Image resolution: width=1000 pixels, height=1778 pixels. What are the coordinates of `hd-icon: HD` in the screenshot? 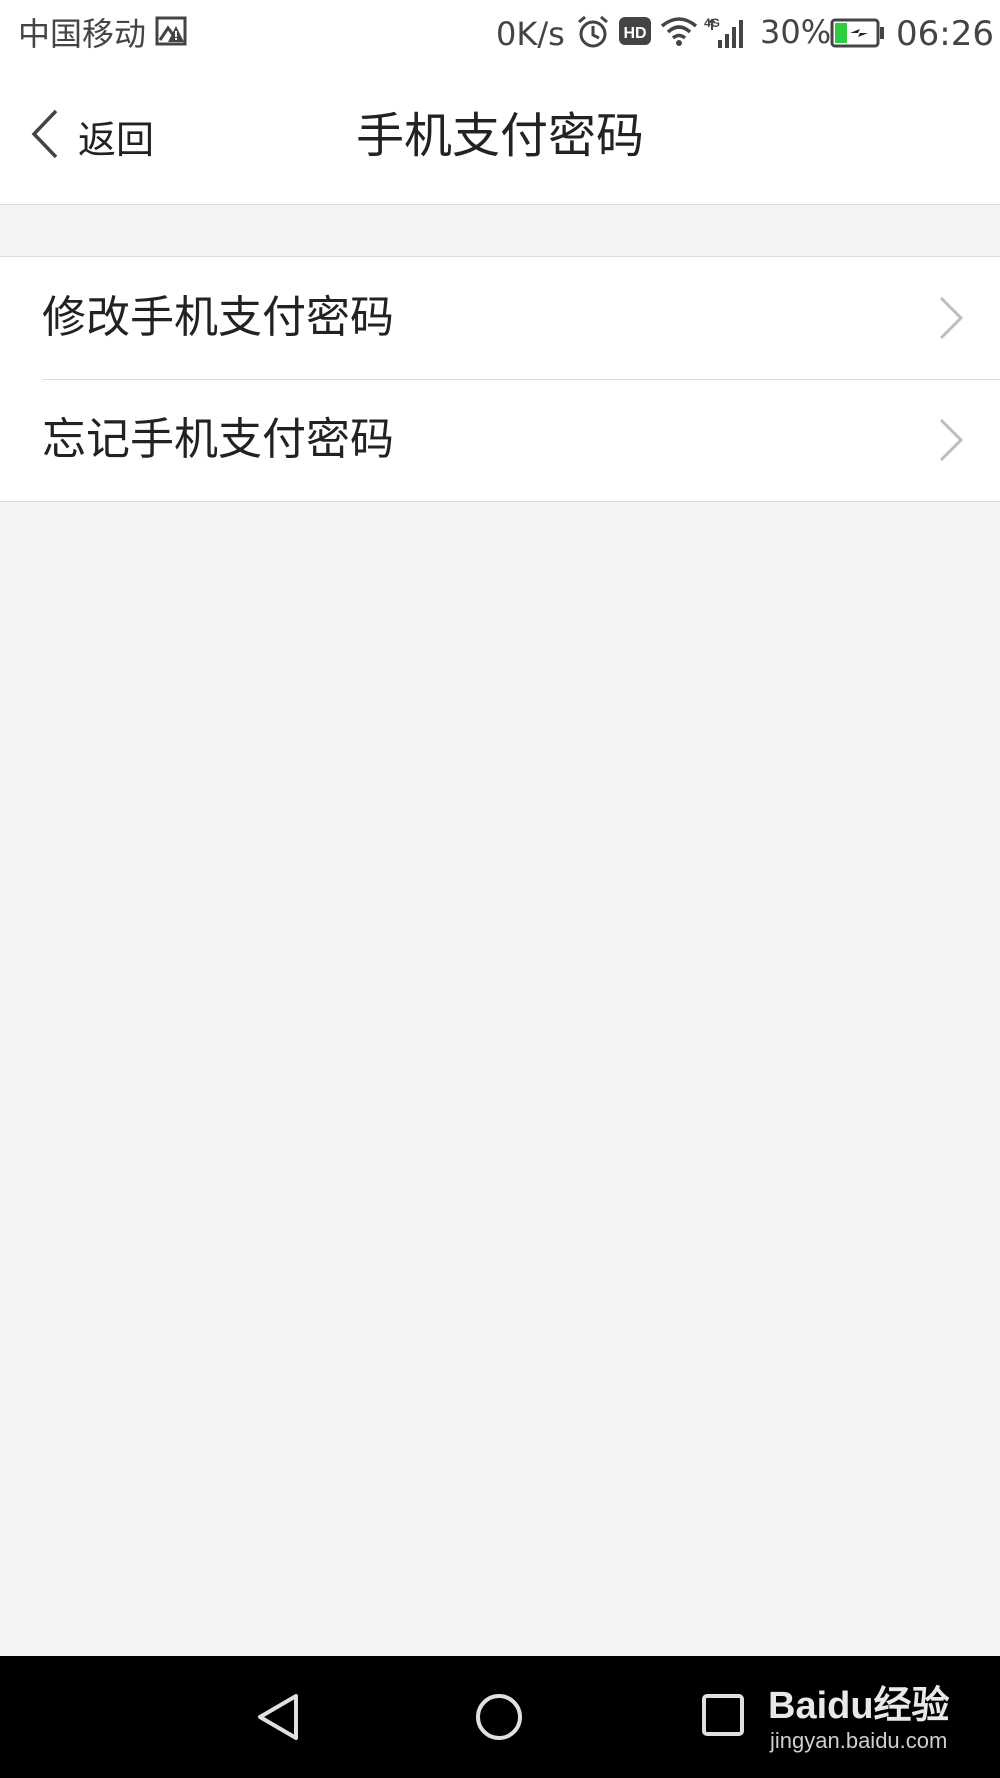 It's located at (635, 33).